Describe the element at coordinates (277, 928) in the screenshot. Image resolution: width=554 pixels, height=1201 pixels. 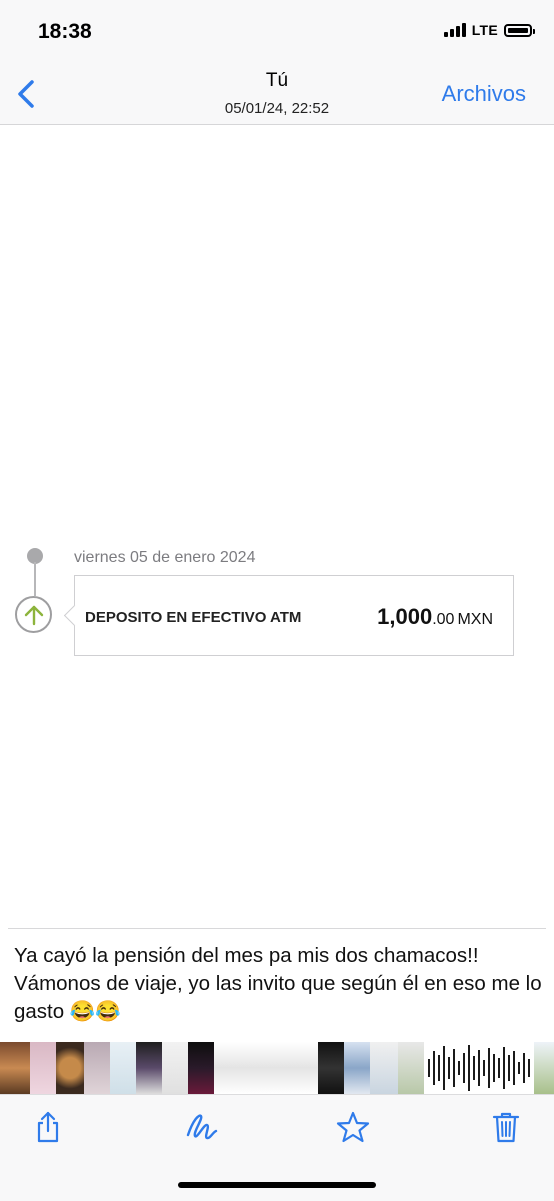
I see `caption-divider` at that location.